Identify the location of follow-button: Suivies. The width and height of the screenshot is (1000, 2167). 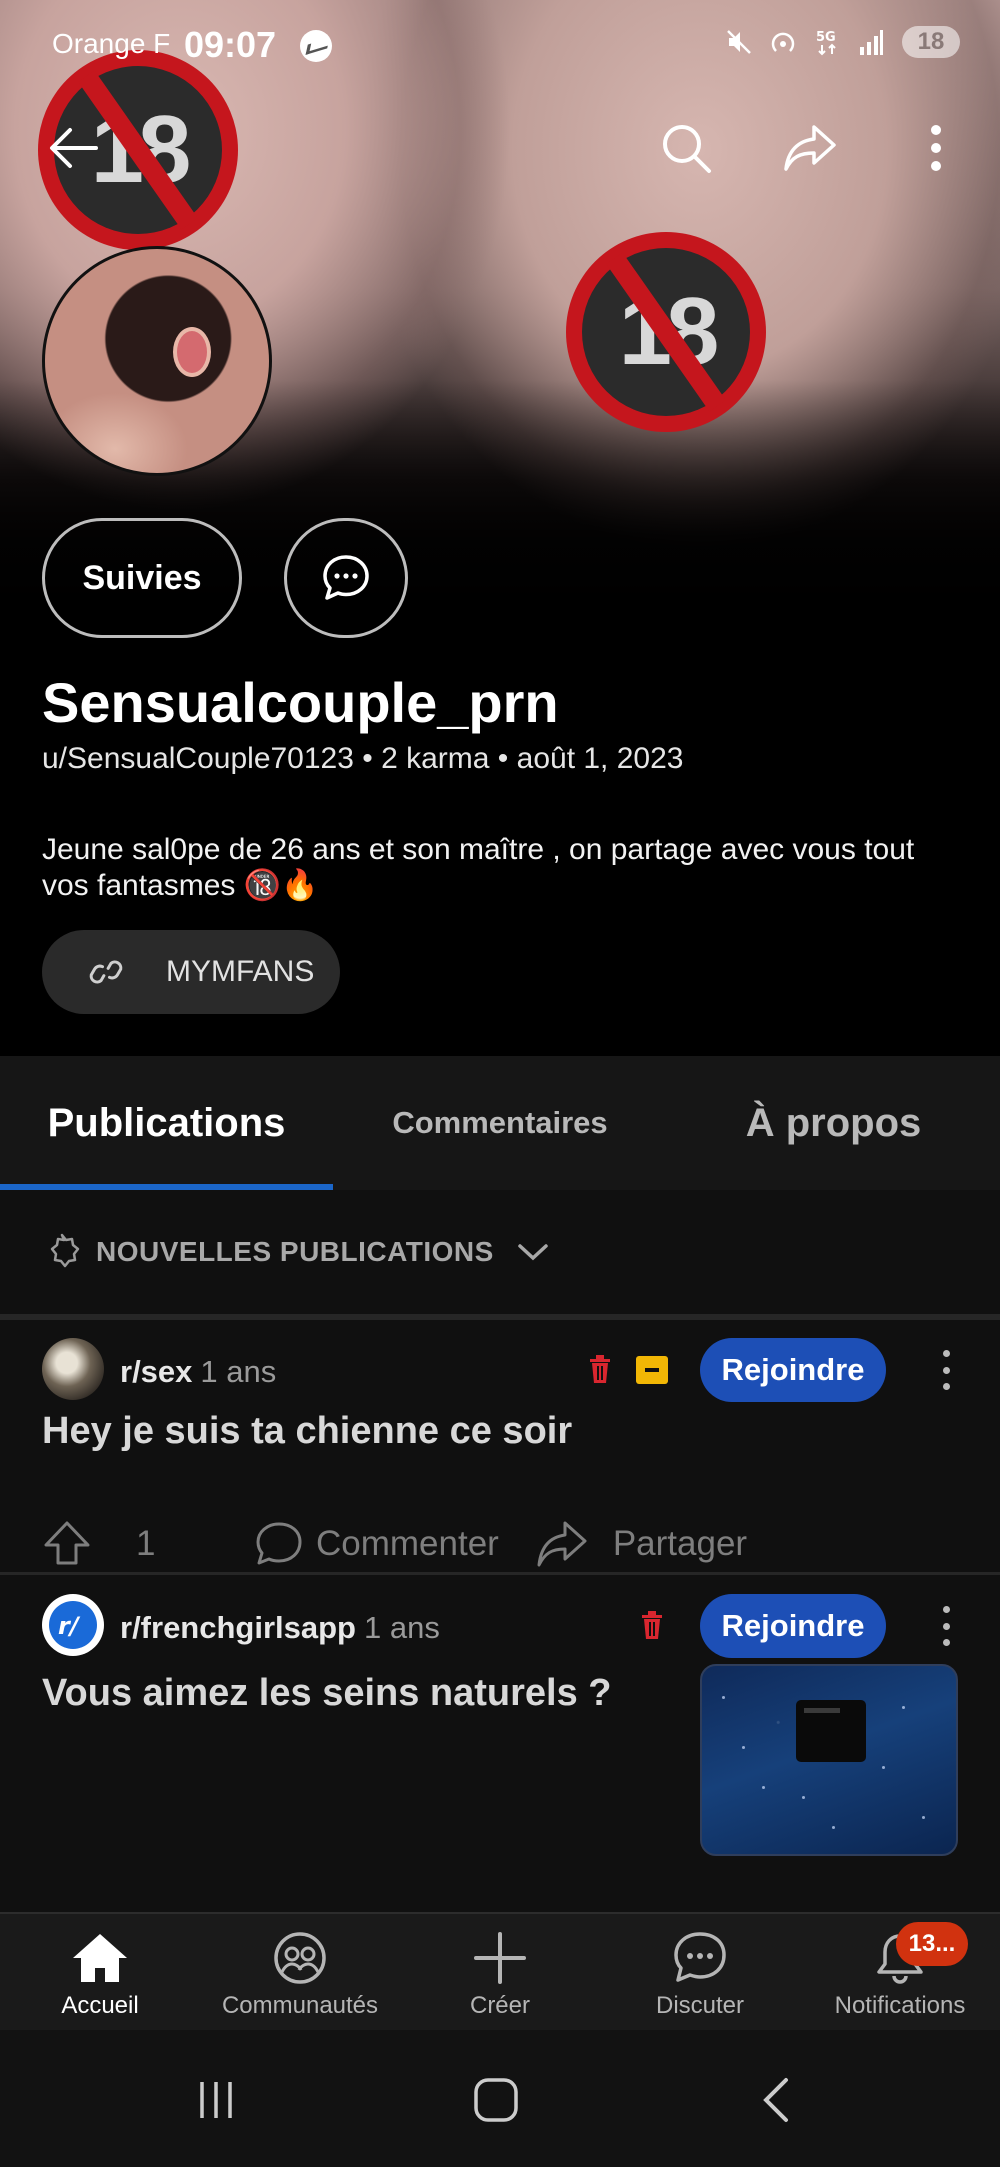
(142, 578).